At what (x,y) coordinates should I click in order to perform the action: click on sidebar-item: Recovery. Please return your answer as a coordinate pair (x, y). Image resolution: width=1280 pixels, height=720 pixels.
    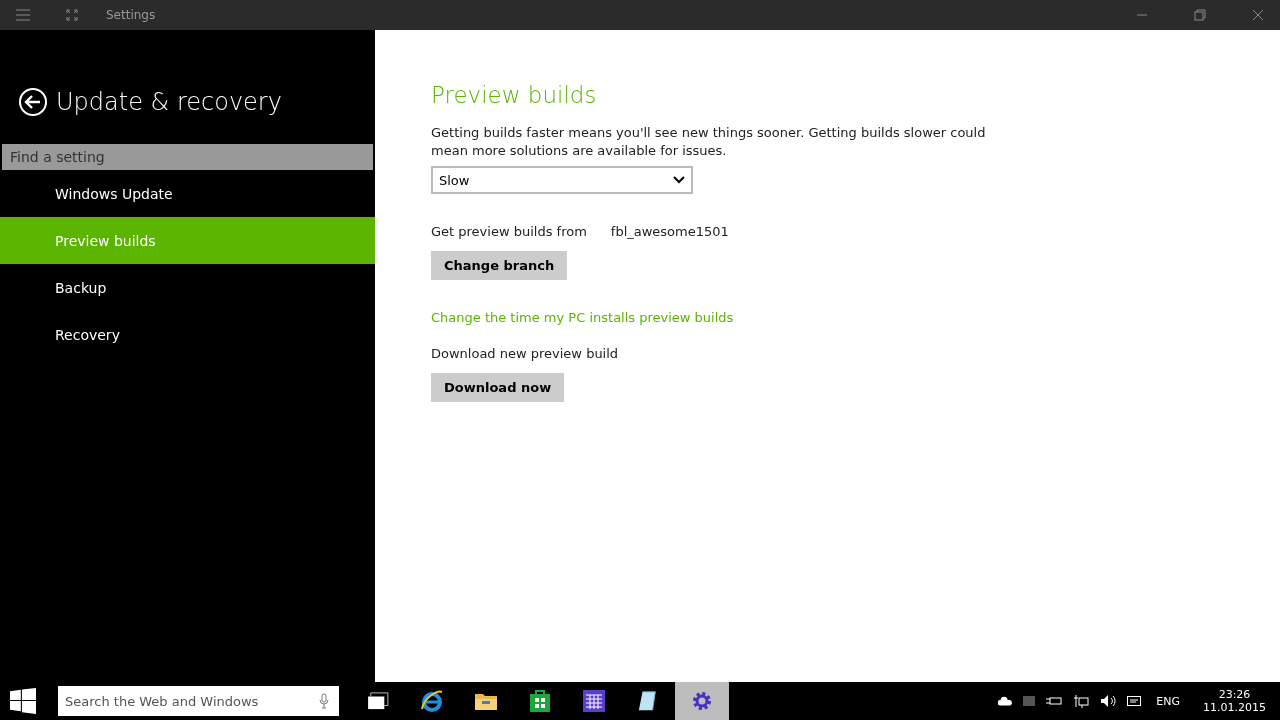
    Looking at the image, I should click on (187, 334).